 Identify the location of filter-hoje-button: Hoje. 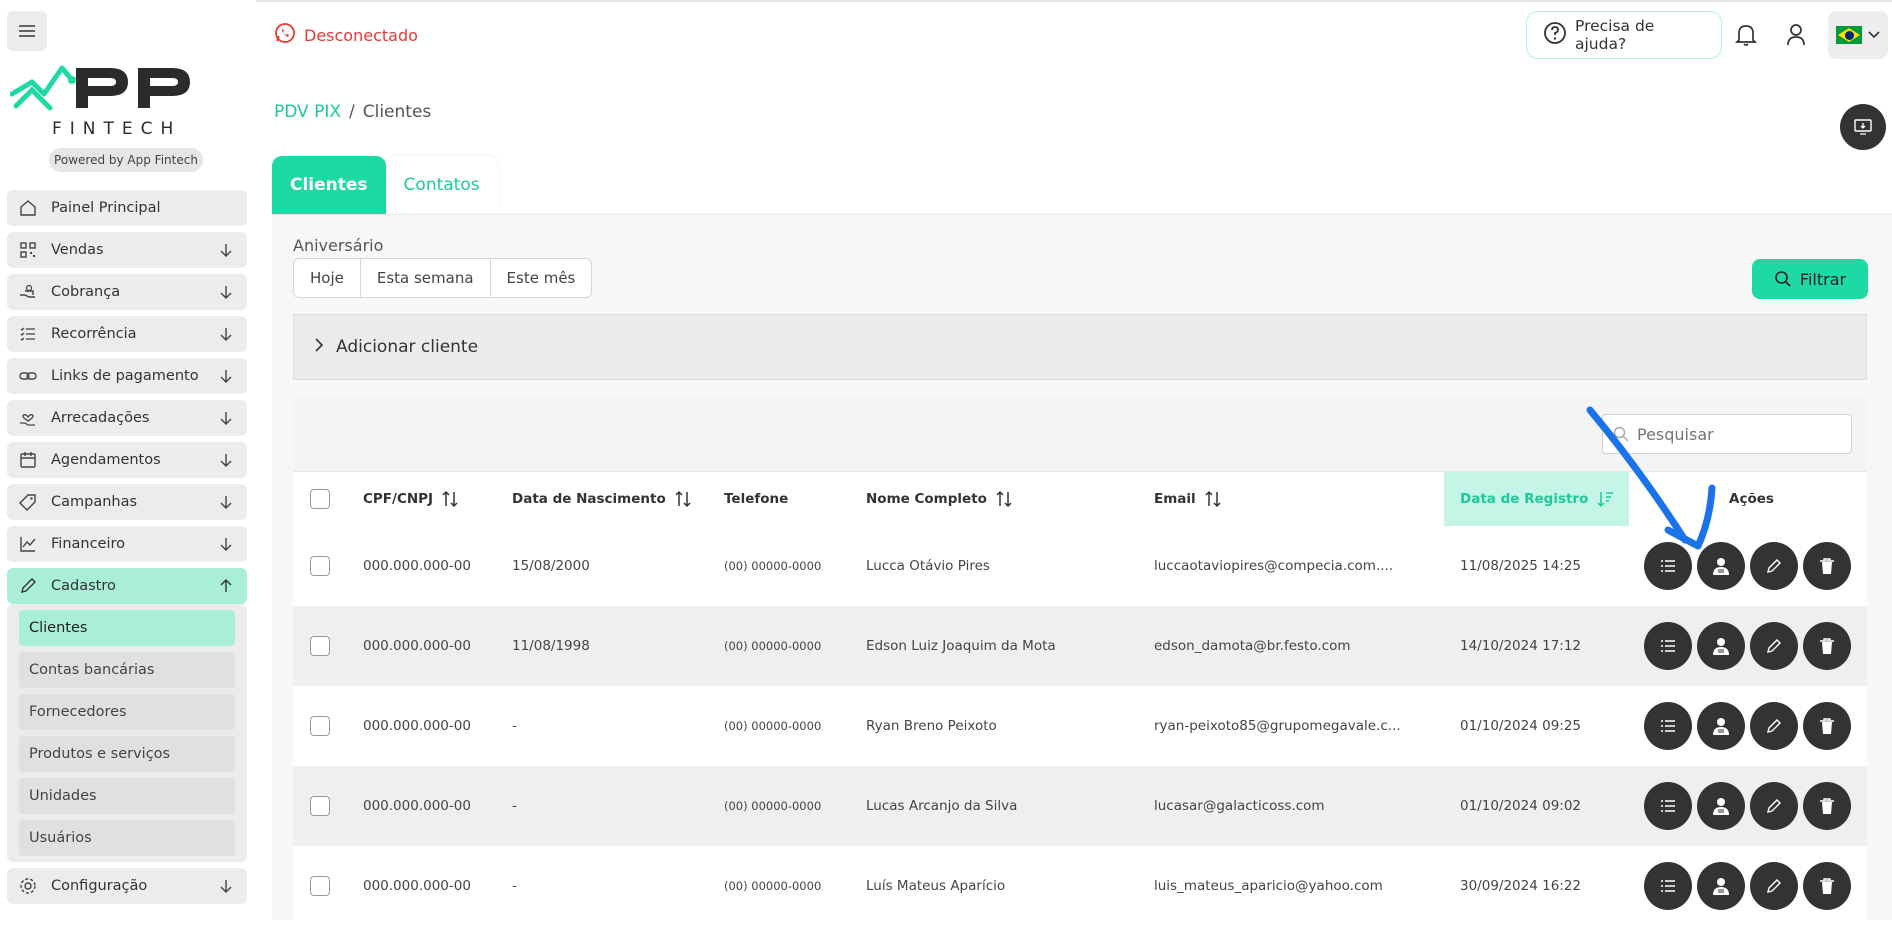
(327, 278).